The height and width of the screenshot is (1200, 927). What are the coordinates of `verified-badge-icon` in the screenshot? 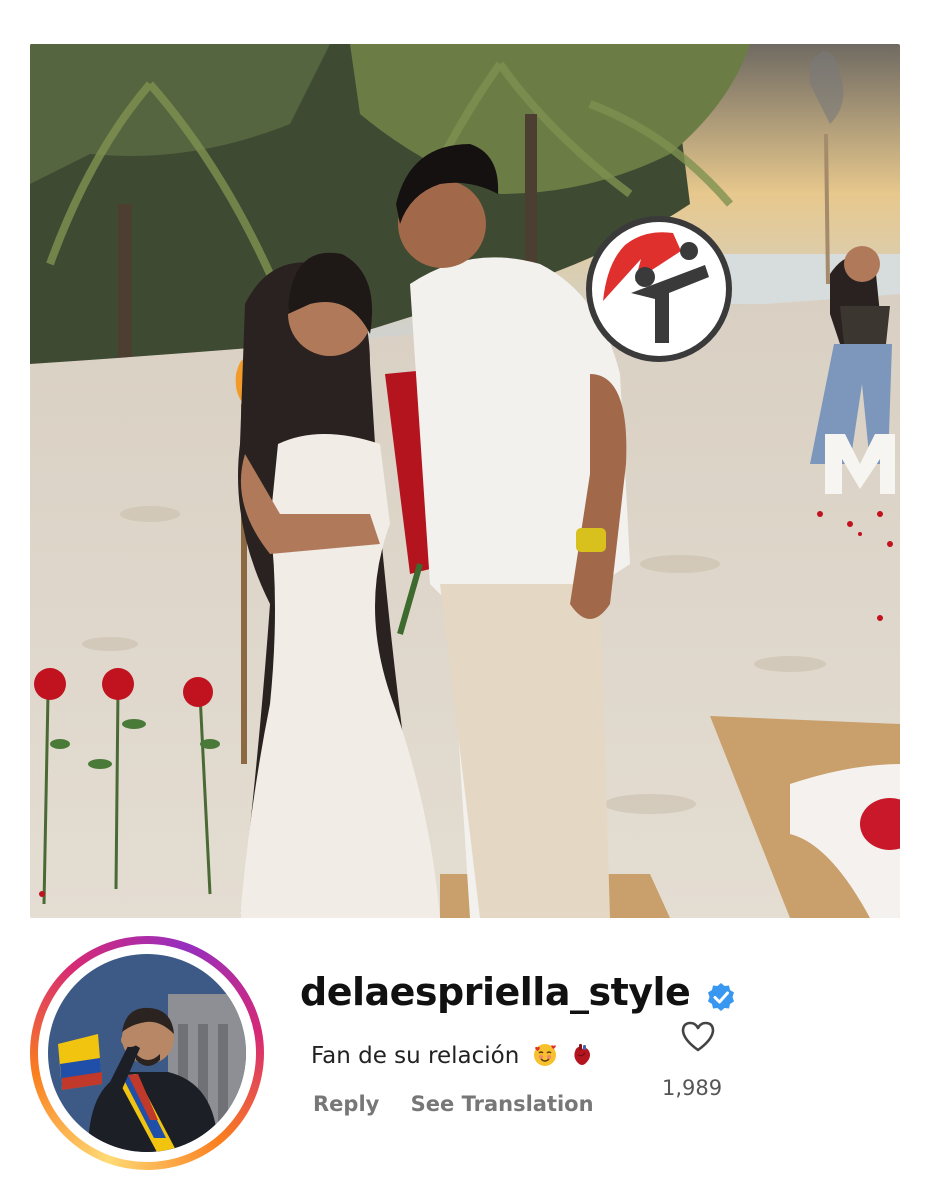 It's located at (721, 997).